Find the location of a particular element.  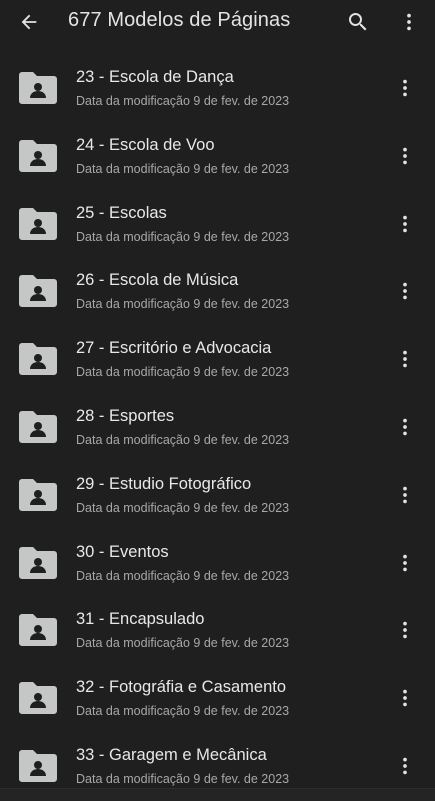

back-button is located at coordinates (29, 22).